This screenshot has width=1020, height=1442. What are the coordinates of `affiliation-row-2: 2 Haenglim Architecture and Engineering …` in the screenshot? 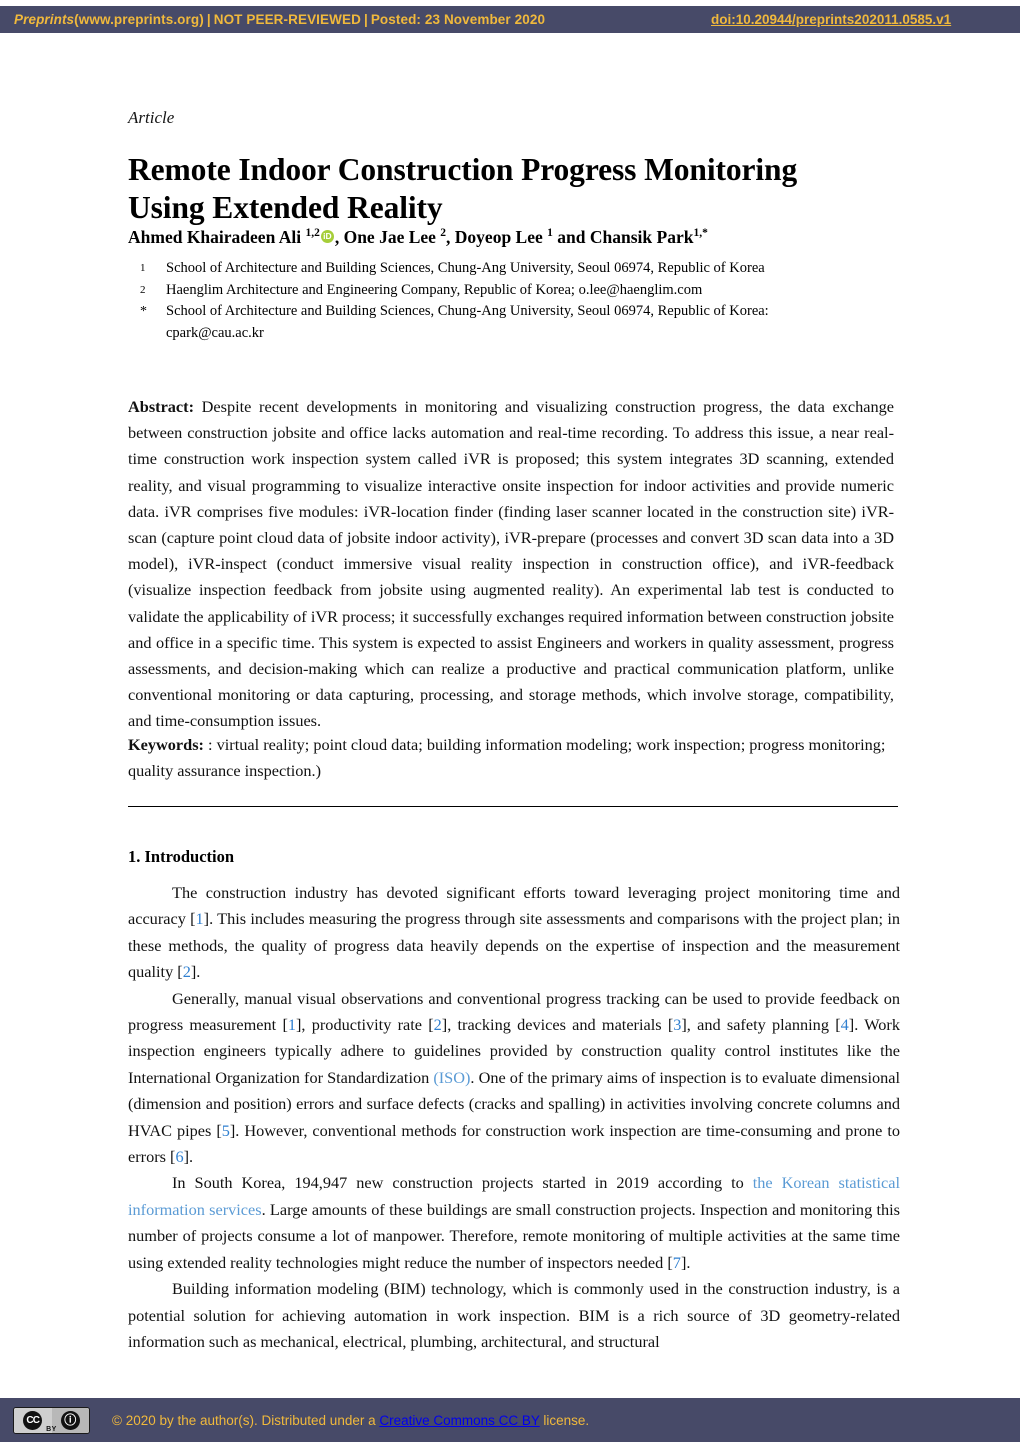 It's located at (509, 291).